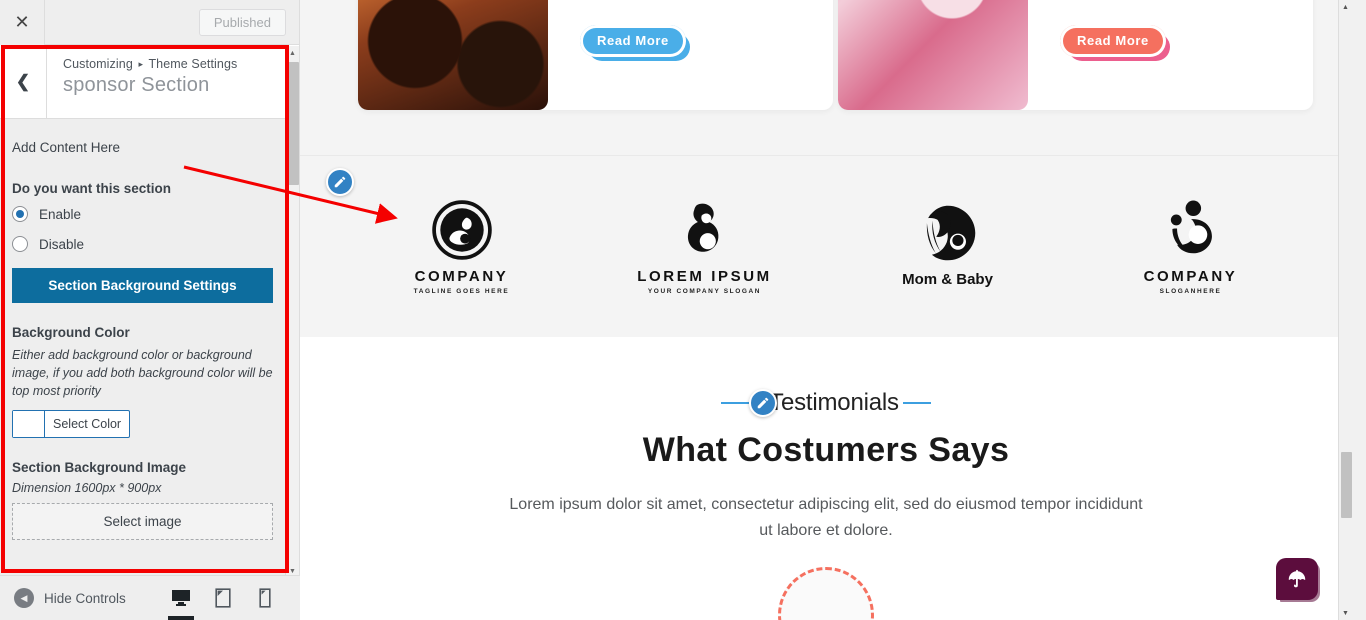 The height and width of the screenshot is (620, 1366). I want to click on chevron-right-icon: ▸, so click(141, 64).